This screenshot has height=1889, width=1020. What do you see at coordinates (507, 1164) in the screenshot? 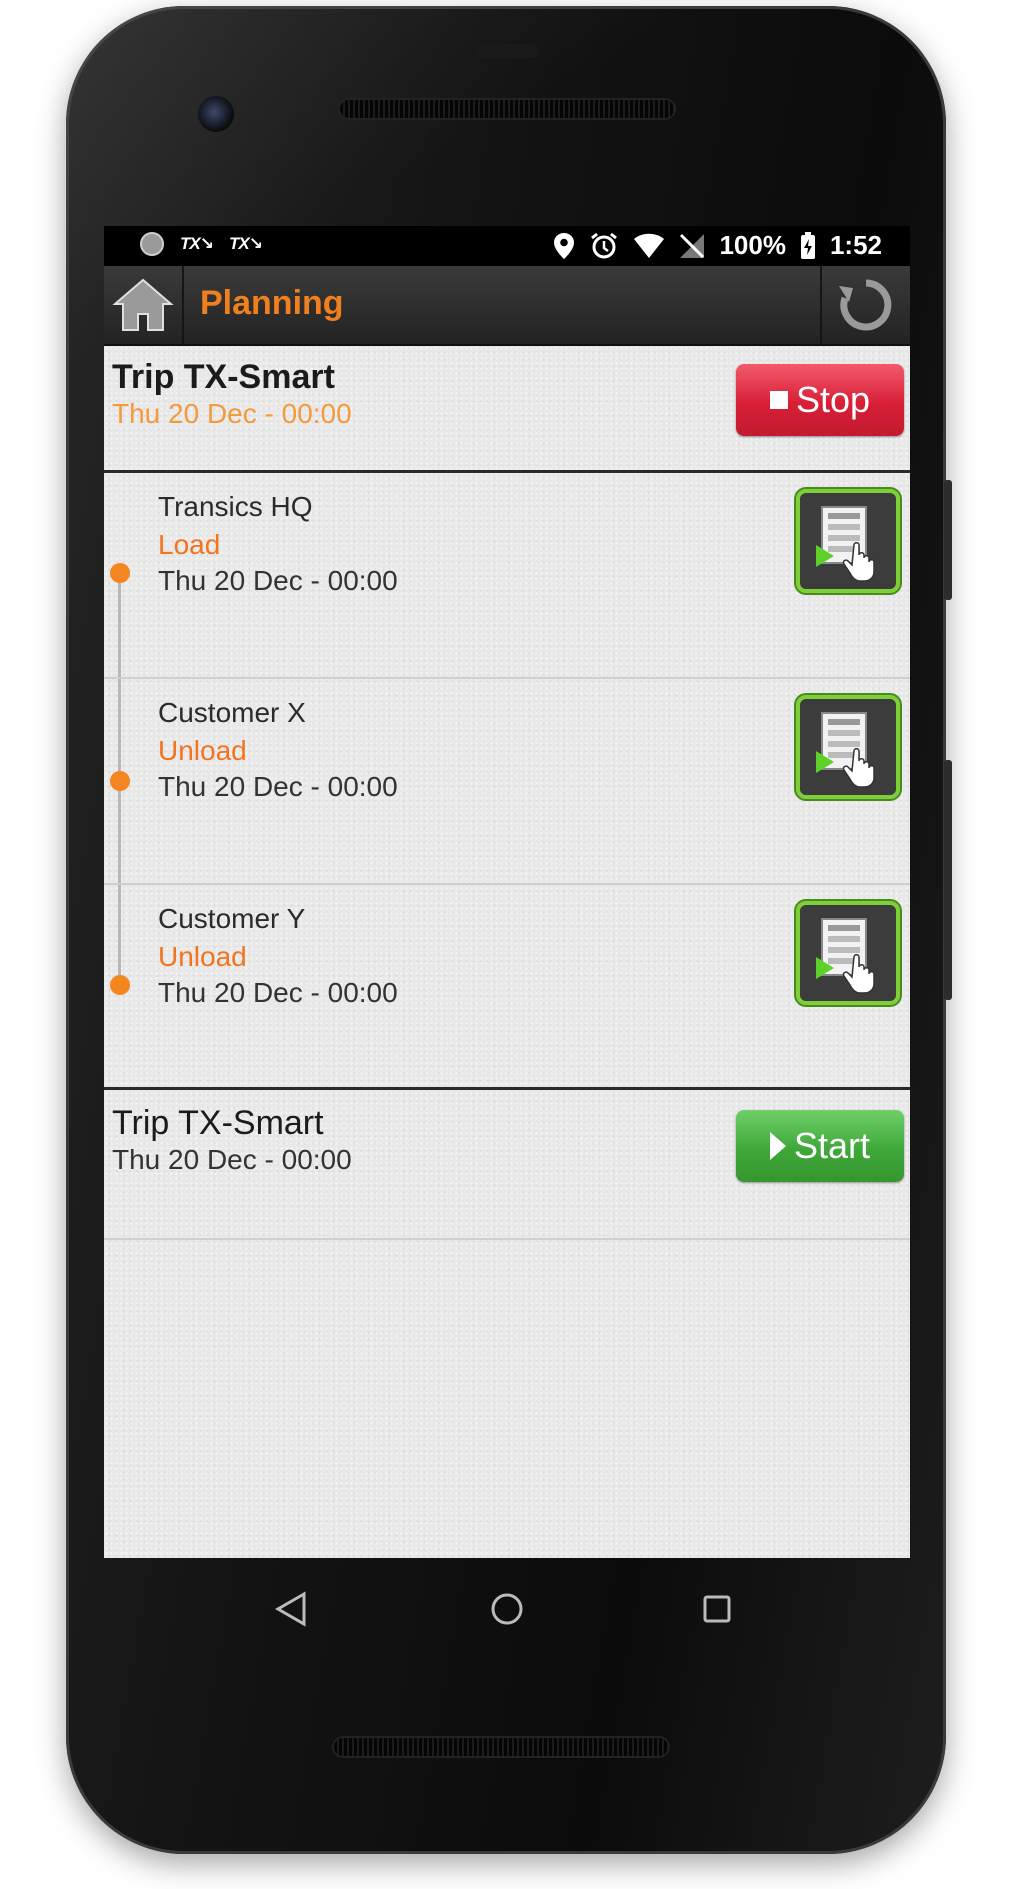
I see `trip-header: Trip TX-Smart Thu 20 Dec - 00:00 Start` at bounding box center [507, 1164].